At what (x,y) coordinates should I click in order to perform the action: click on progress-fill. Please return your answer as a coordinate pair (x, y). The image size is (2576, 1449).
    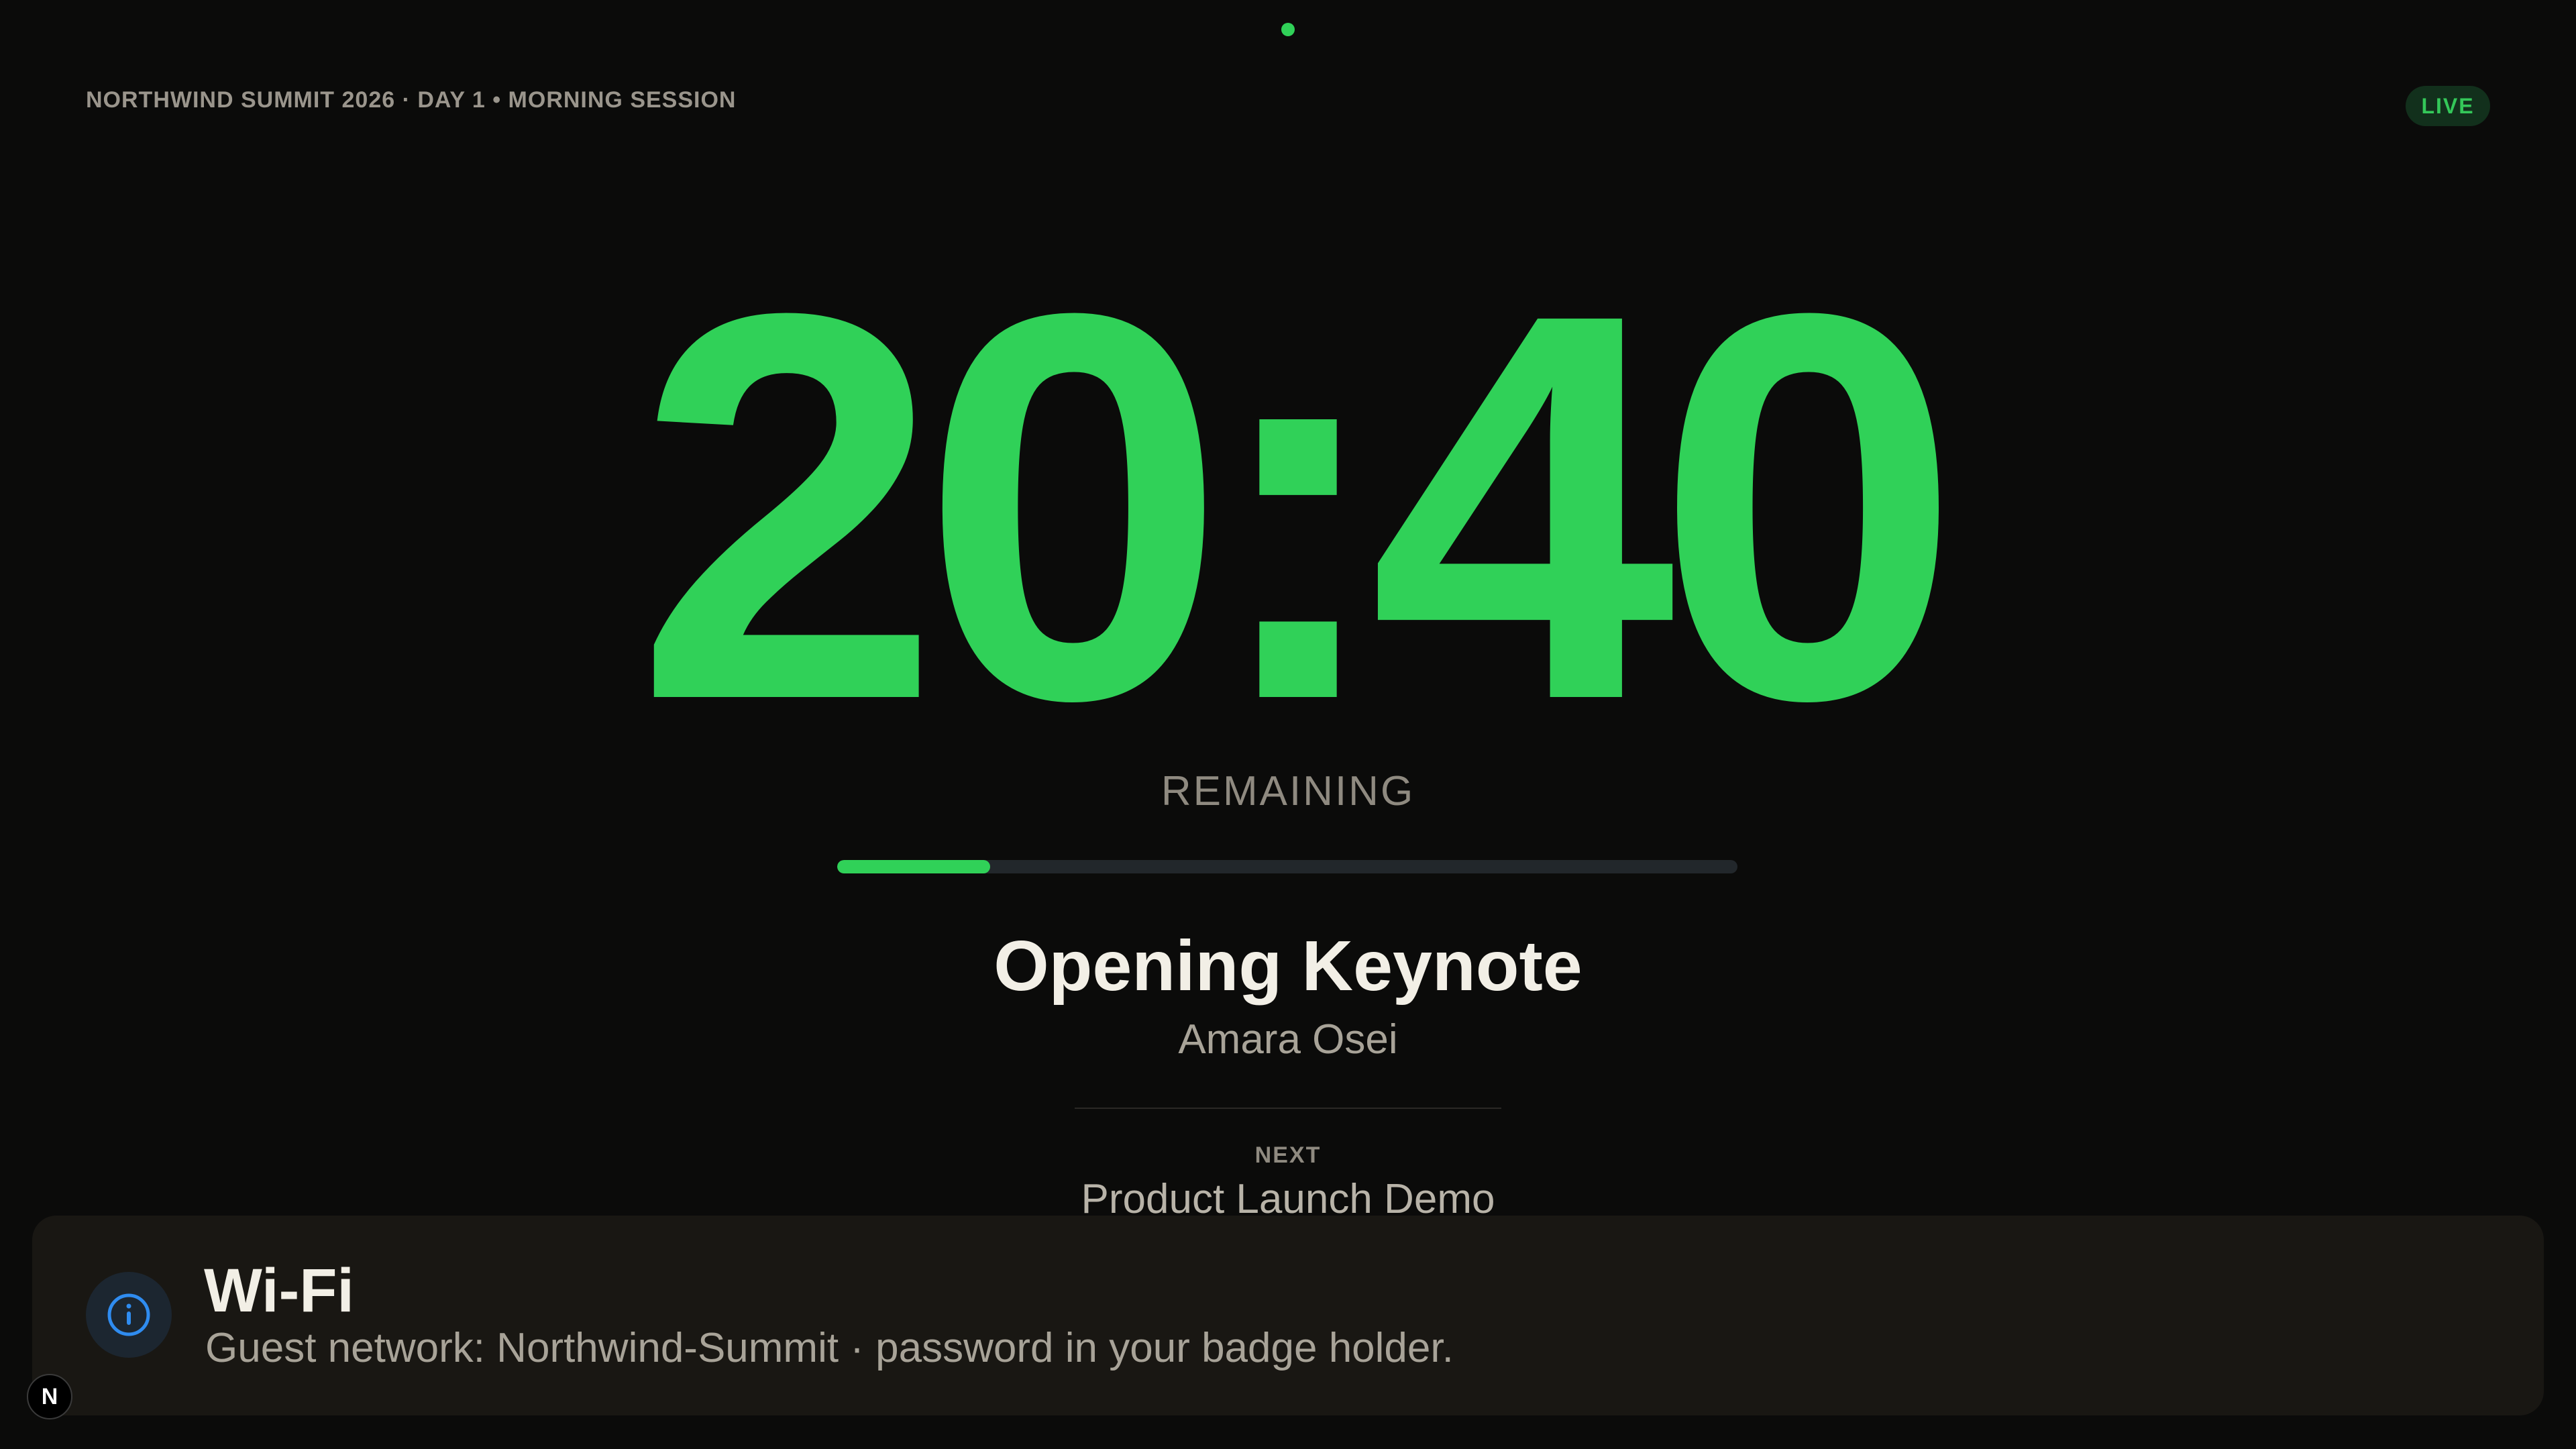
    Looking at the image, I should click on (914, 866).